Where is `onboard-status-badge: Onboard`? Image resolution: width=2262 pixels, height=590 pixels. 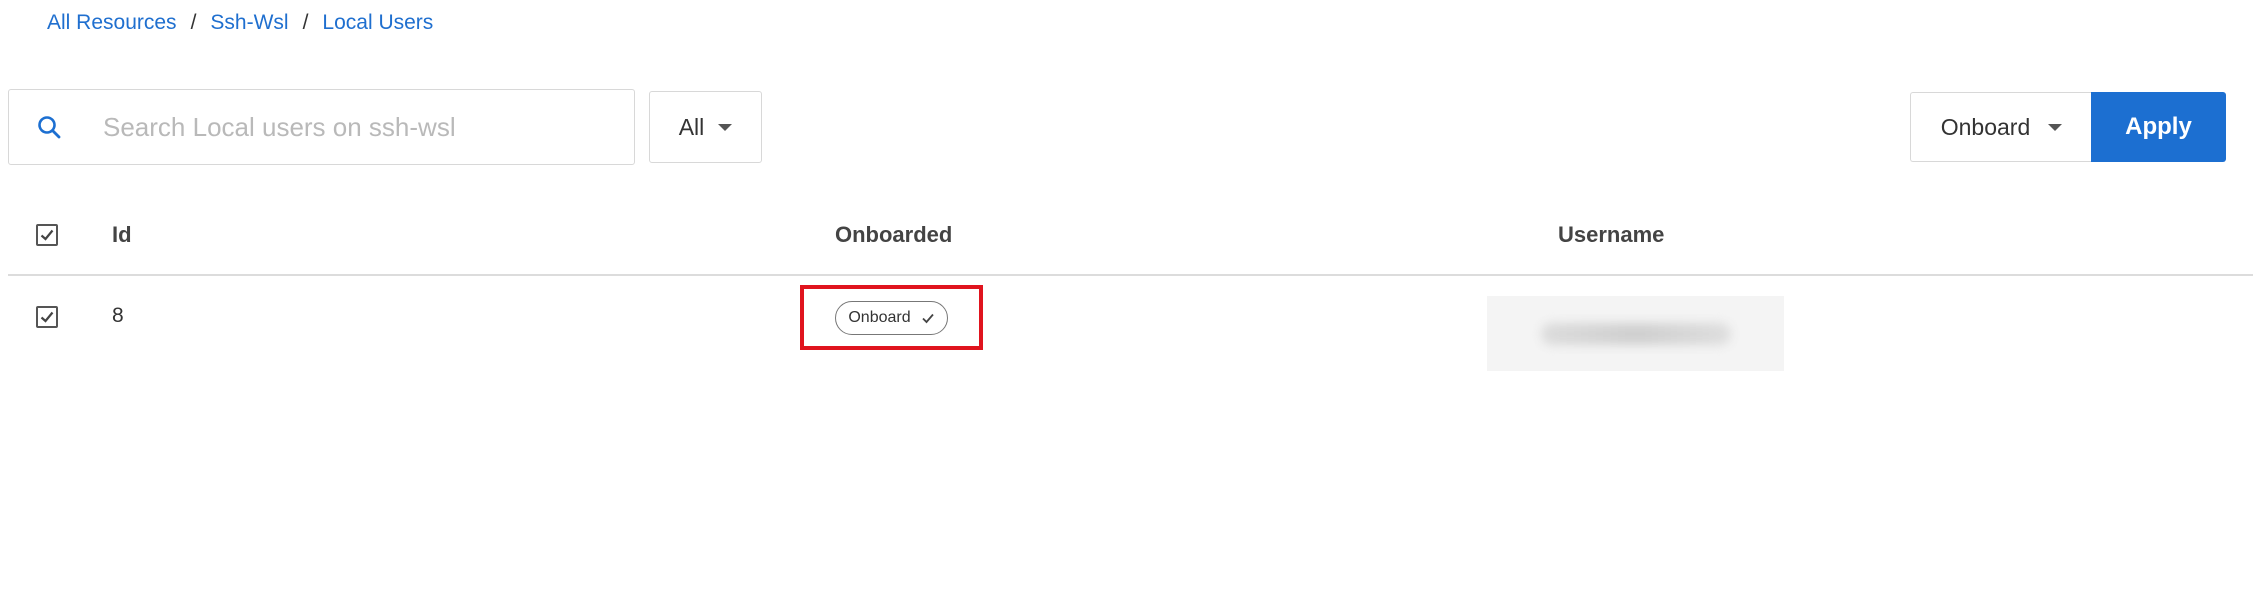 onboard-status-badge: Onboard is located at coordinates (891, 317).